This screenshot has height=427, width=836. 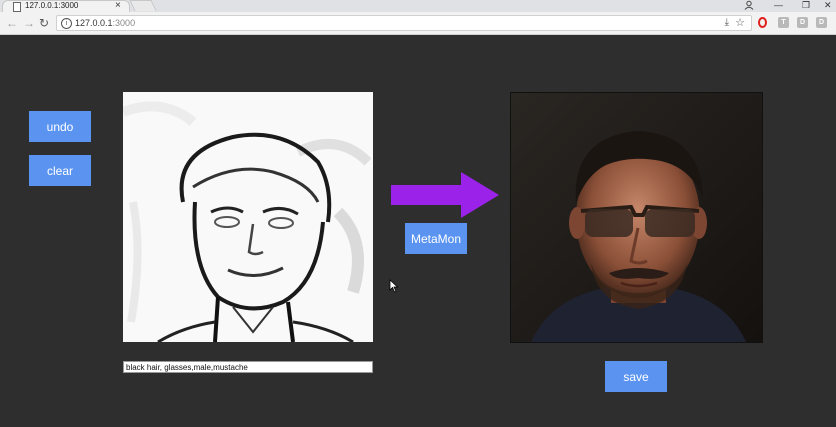 I want to click on extension-d-icon: D, so click(x=802, y=22).